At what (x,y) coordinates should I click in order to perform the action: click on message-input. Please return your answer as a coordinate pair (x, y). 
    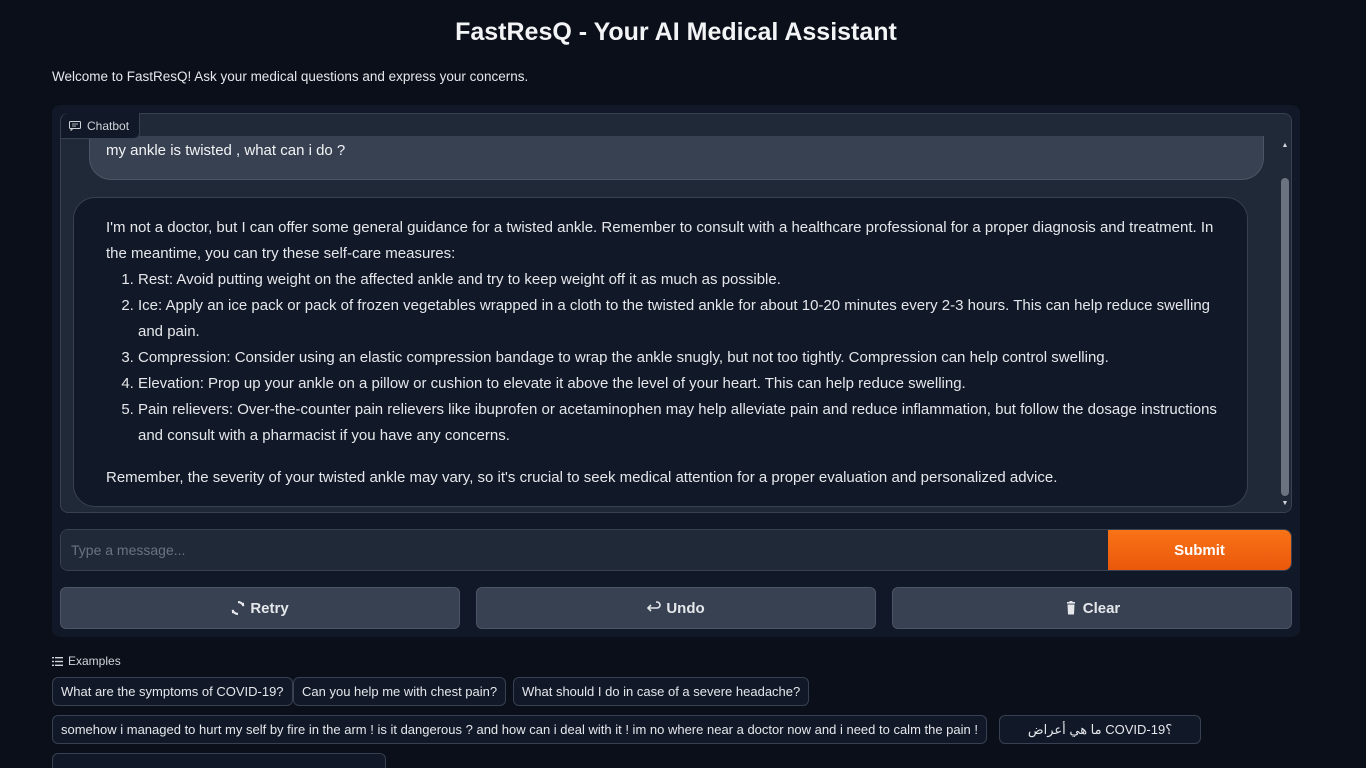
    Looking at the image, I should click on (584, 550).